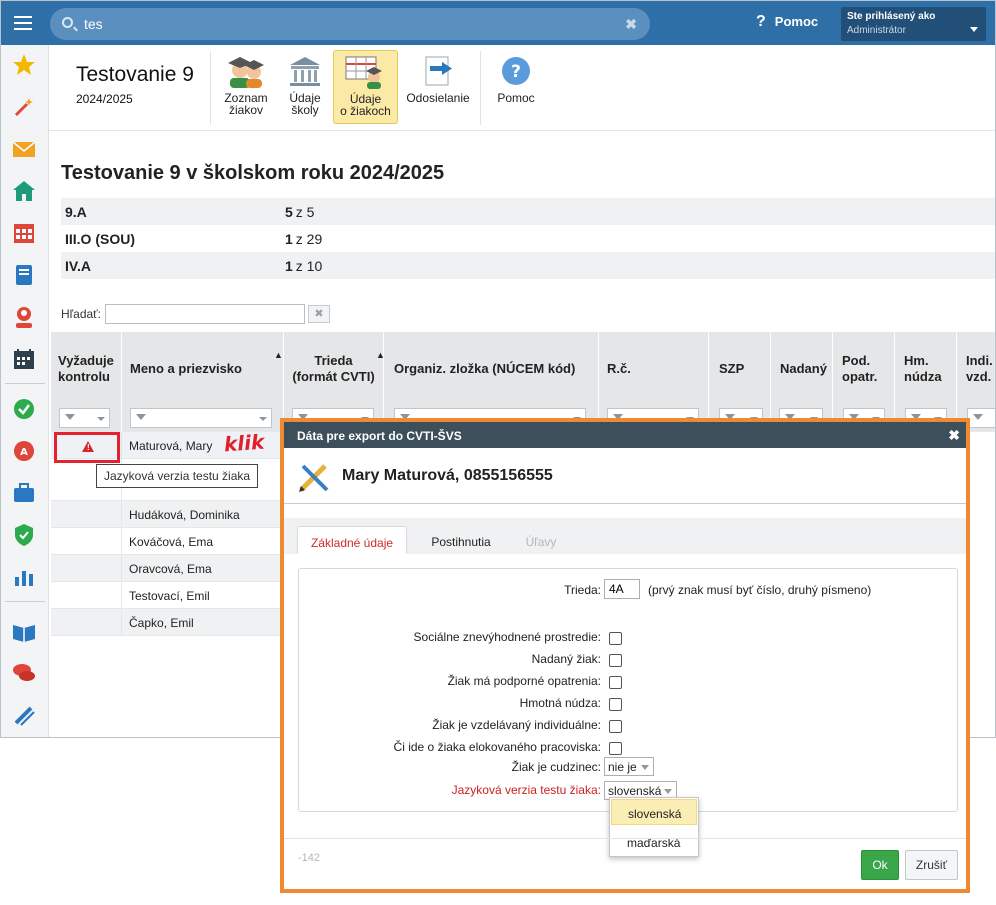  I want to click on record-code: -142, so click(309, 858).